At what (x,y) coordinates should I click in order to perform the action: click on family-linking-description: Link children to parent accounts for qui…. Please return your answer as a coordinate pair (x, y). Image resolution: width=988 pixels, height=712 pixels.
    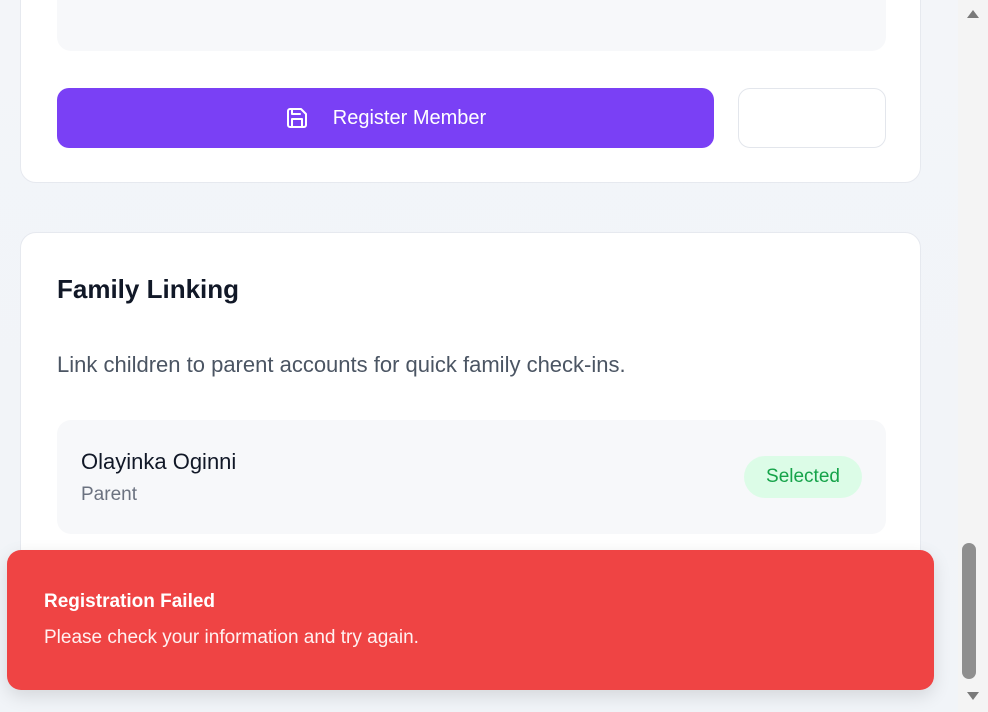
    Looking at the image, I should click on (341, 364).